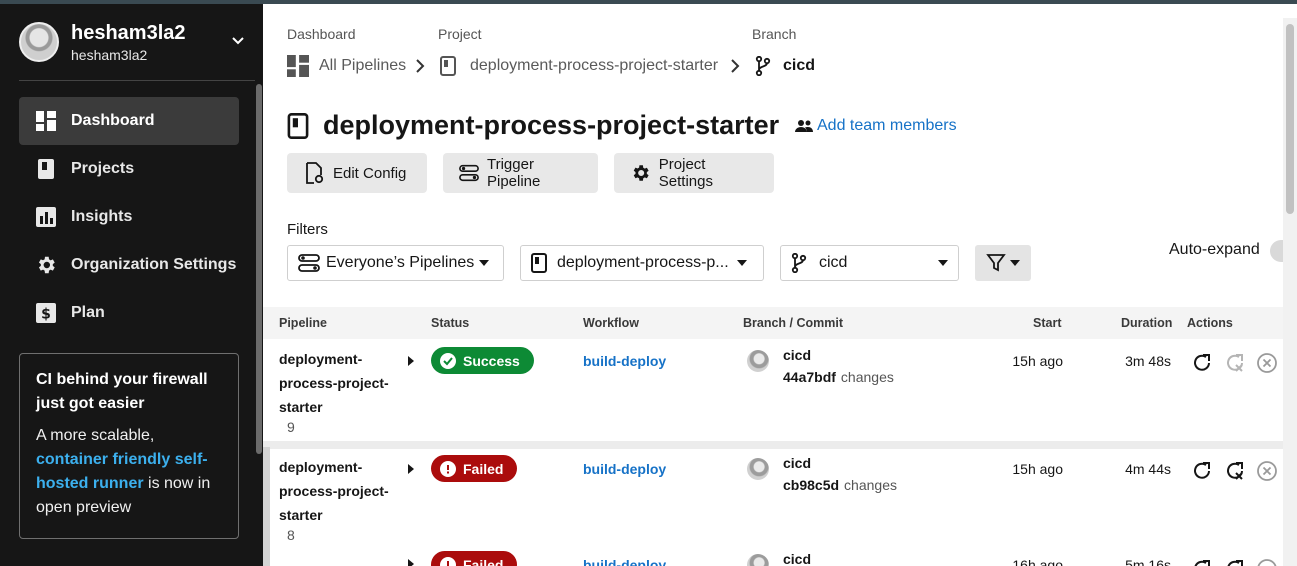 The width and height of the screenshot is (1297, 566). What do you see at coordinates (315, 173) in the screenshot?
I see `edit-config-icon` at bounding box center [315, 173].